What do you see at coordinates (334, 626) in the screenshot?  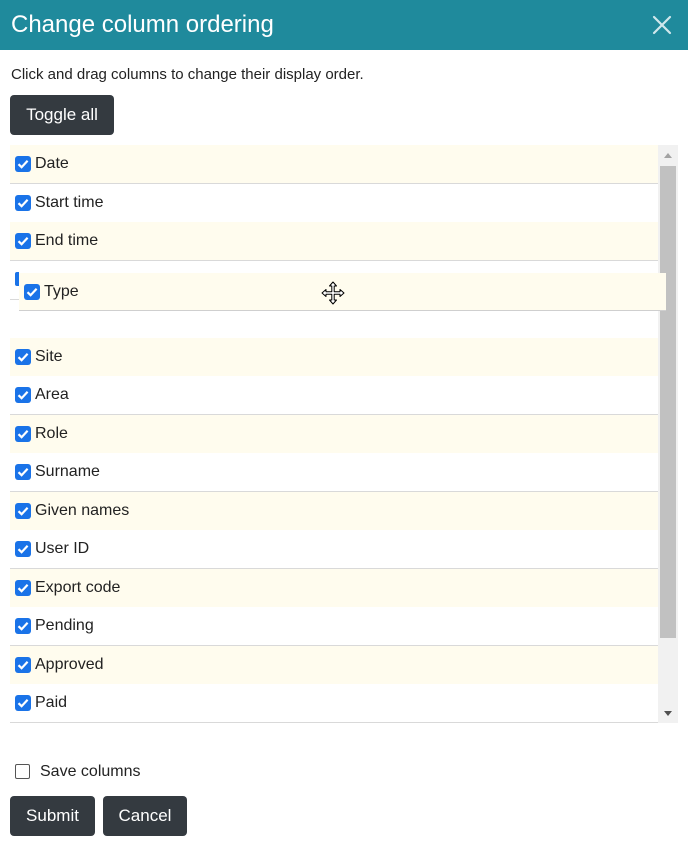 I see `column-row-pending: Pending` at bounding box center [334, 626].